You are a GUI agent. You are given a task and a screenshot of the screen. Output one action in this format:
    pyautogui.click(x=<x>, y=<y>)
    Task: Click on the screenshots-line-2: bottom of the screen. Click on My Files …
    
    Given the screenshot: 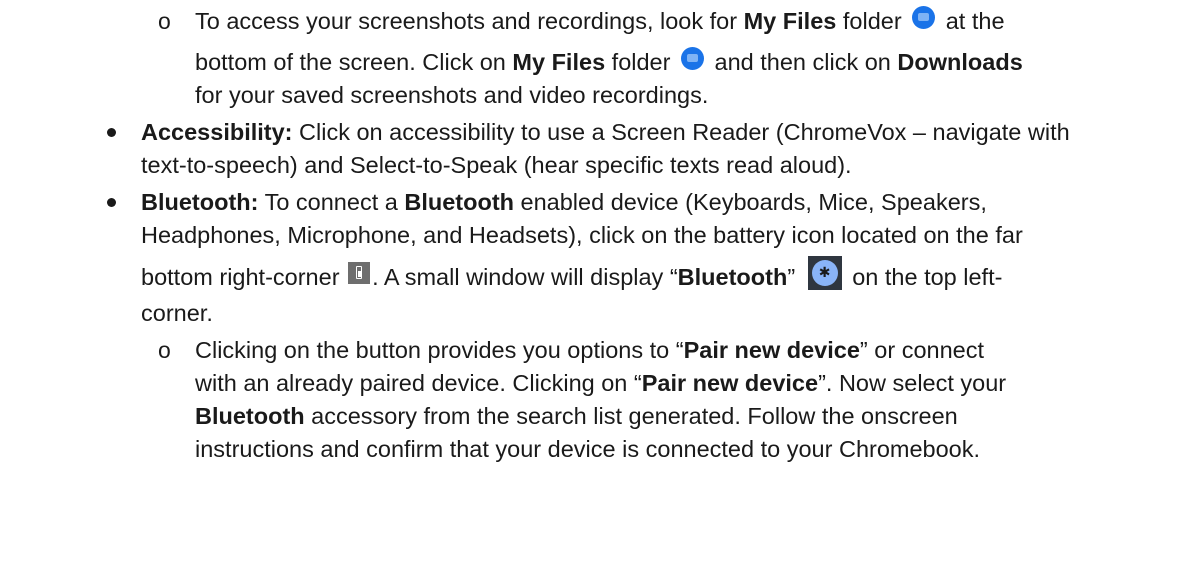 What is the action you would take?
    pyautogui.click(x=609, y=61)
    